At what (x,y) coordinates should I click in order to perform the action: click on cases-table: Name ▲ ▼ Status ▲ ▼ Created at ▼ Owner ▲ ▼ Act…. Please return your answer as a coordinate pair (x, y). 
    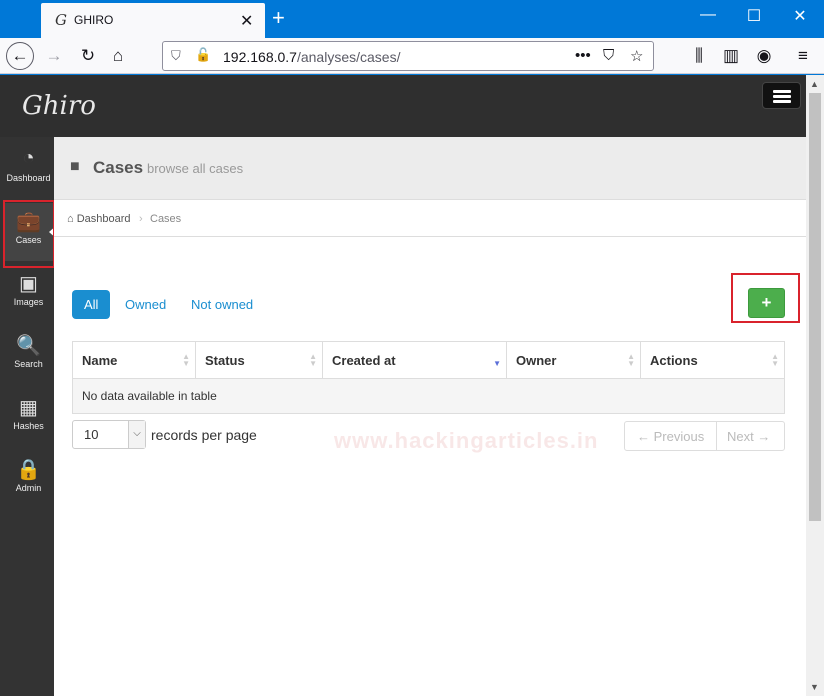
    Looking at the image, I should click on (428, 377).